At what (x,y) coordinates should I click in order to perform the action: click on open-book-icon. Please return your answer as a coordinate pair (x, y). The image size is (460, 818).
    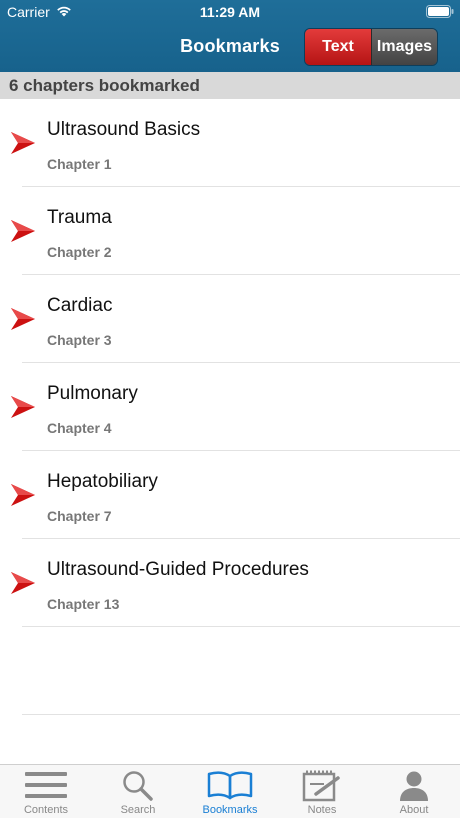
    Looking at the image, I should click on (230, 787).